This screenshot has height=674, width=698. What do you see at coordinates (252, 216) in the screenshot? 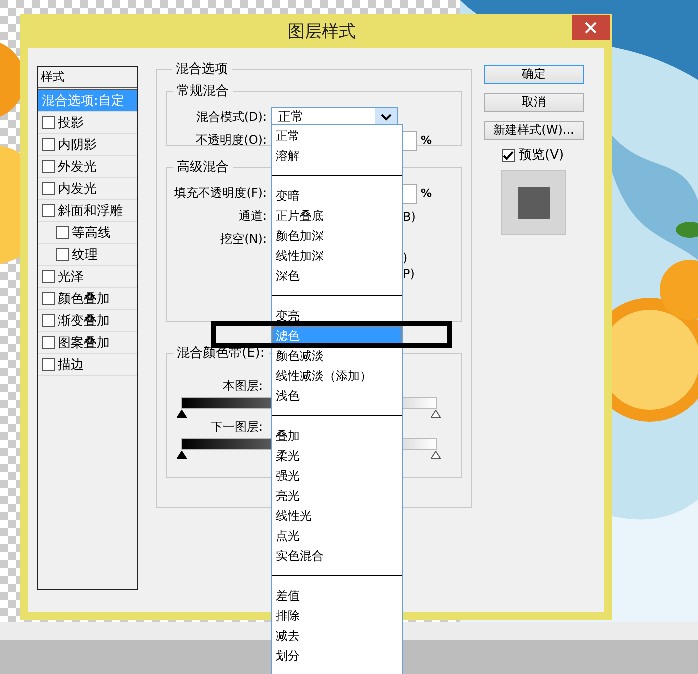
I see `field-label: 通道:` at bounding box center [252, 216].